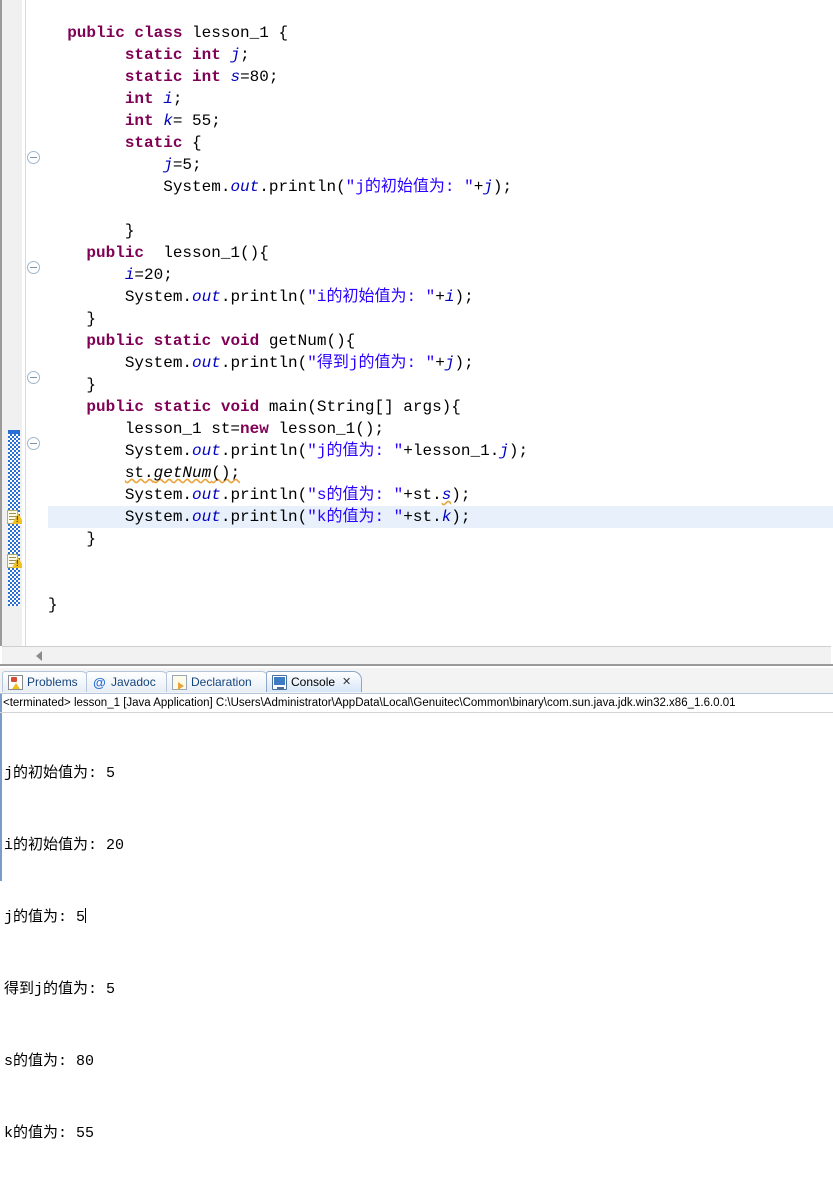 Image resolution: width=833 pixels, height=1194 pixels. What do you see at coordinates (45, 917) in the screenshot?
I see `console-line-text: j的值为: 5` at bounding box center [45, 917].